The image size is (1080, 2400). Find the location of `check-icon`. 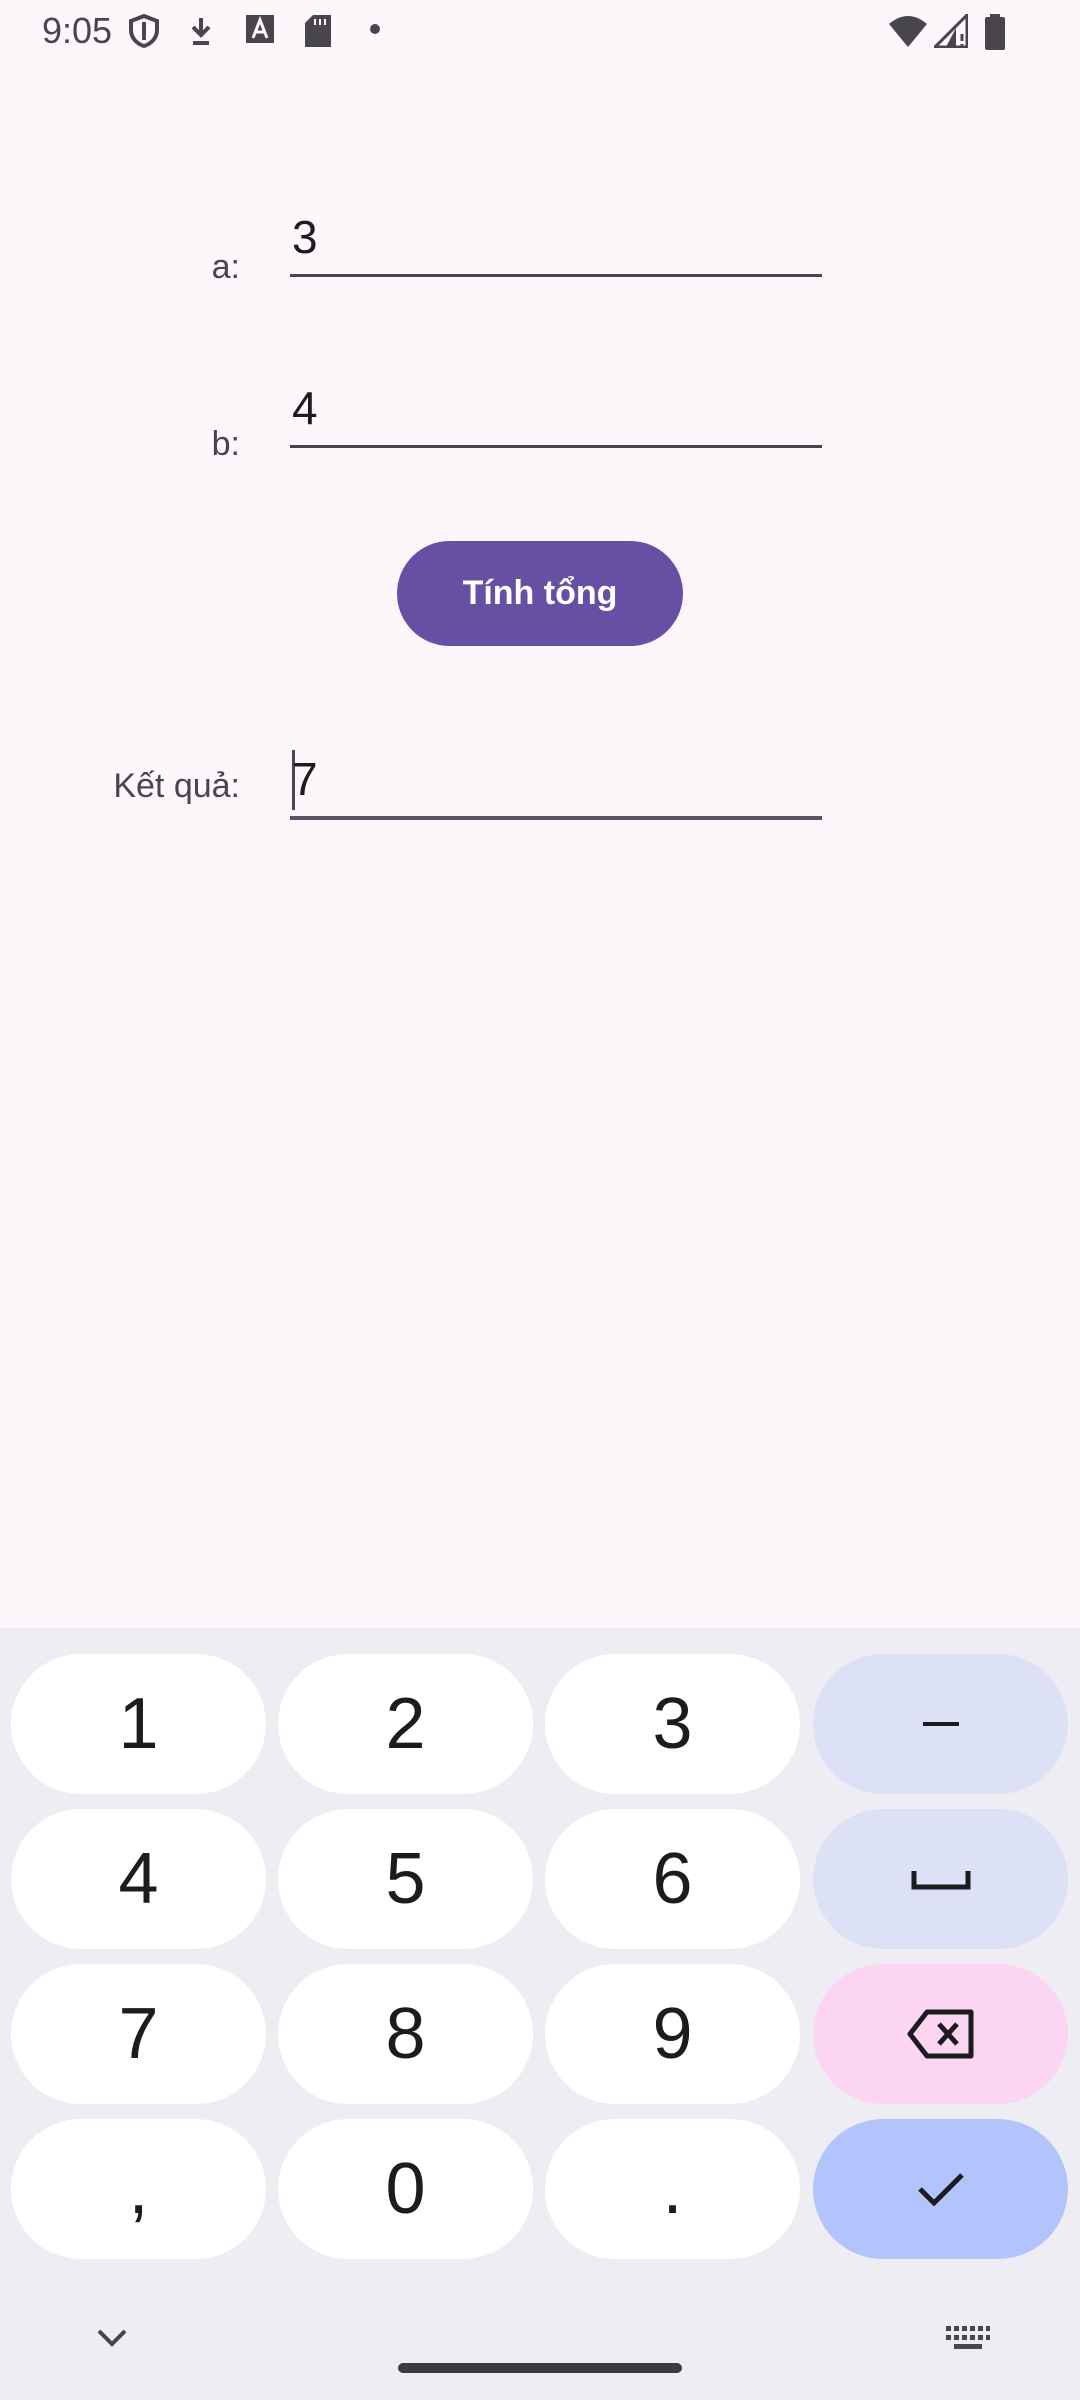

check-icon is located at coordinates (940, 2190).